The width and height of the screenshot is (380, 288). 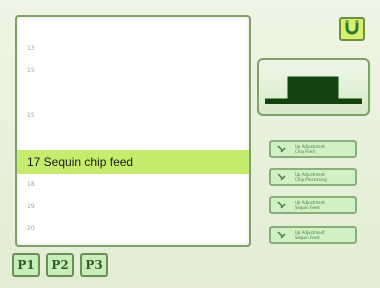 What do you see at coordinates (31, 228) in the screenshot?
I see `list-item-number: 20` at bounding box center [31, 228].